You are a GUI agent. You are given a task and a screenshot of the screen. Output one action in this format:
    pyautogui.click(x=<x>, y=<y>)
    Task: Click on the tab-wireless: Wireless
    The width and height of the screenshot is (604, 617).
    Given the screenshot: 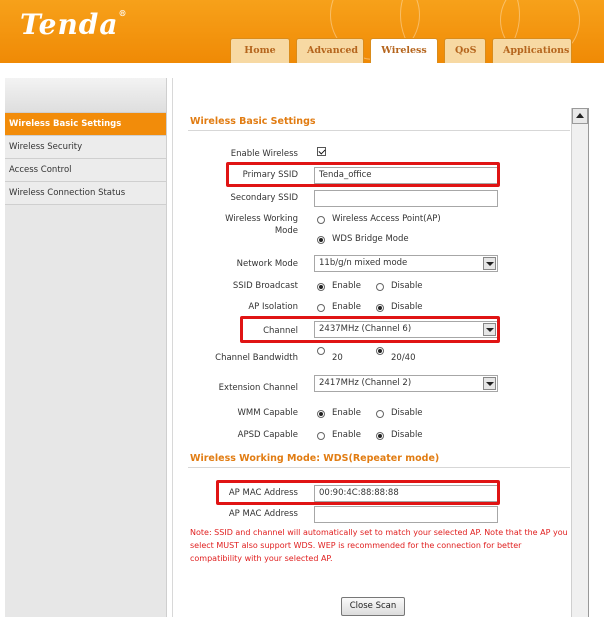 What is the action you would take?
    pyautogui.click(x=404, y=50)
    